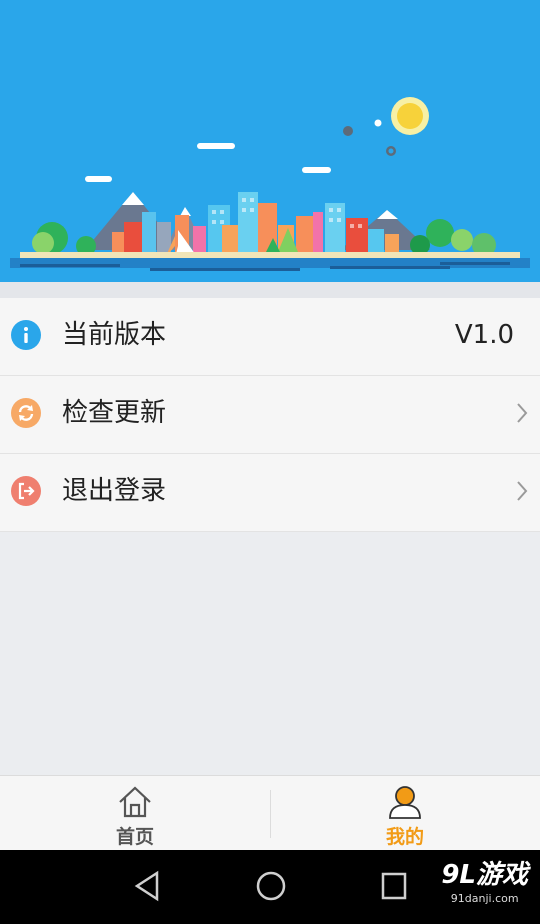 The image size is (540, 924). I want to click on watermark-logo: 9L游戏 91danji.com, so click(484, 882).